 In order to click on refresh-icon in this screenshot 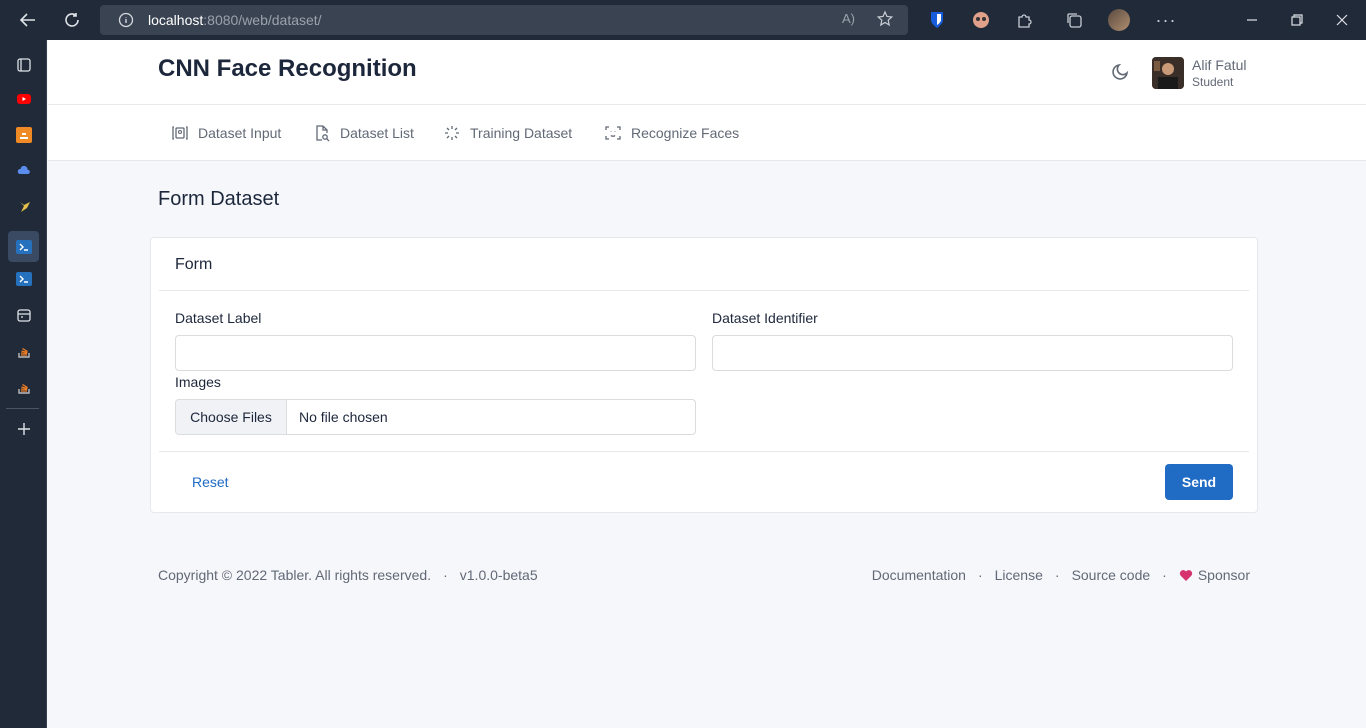, I will do `click(72, 20)`.